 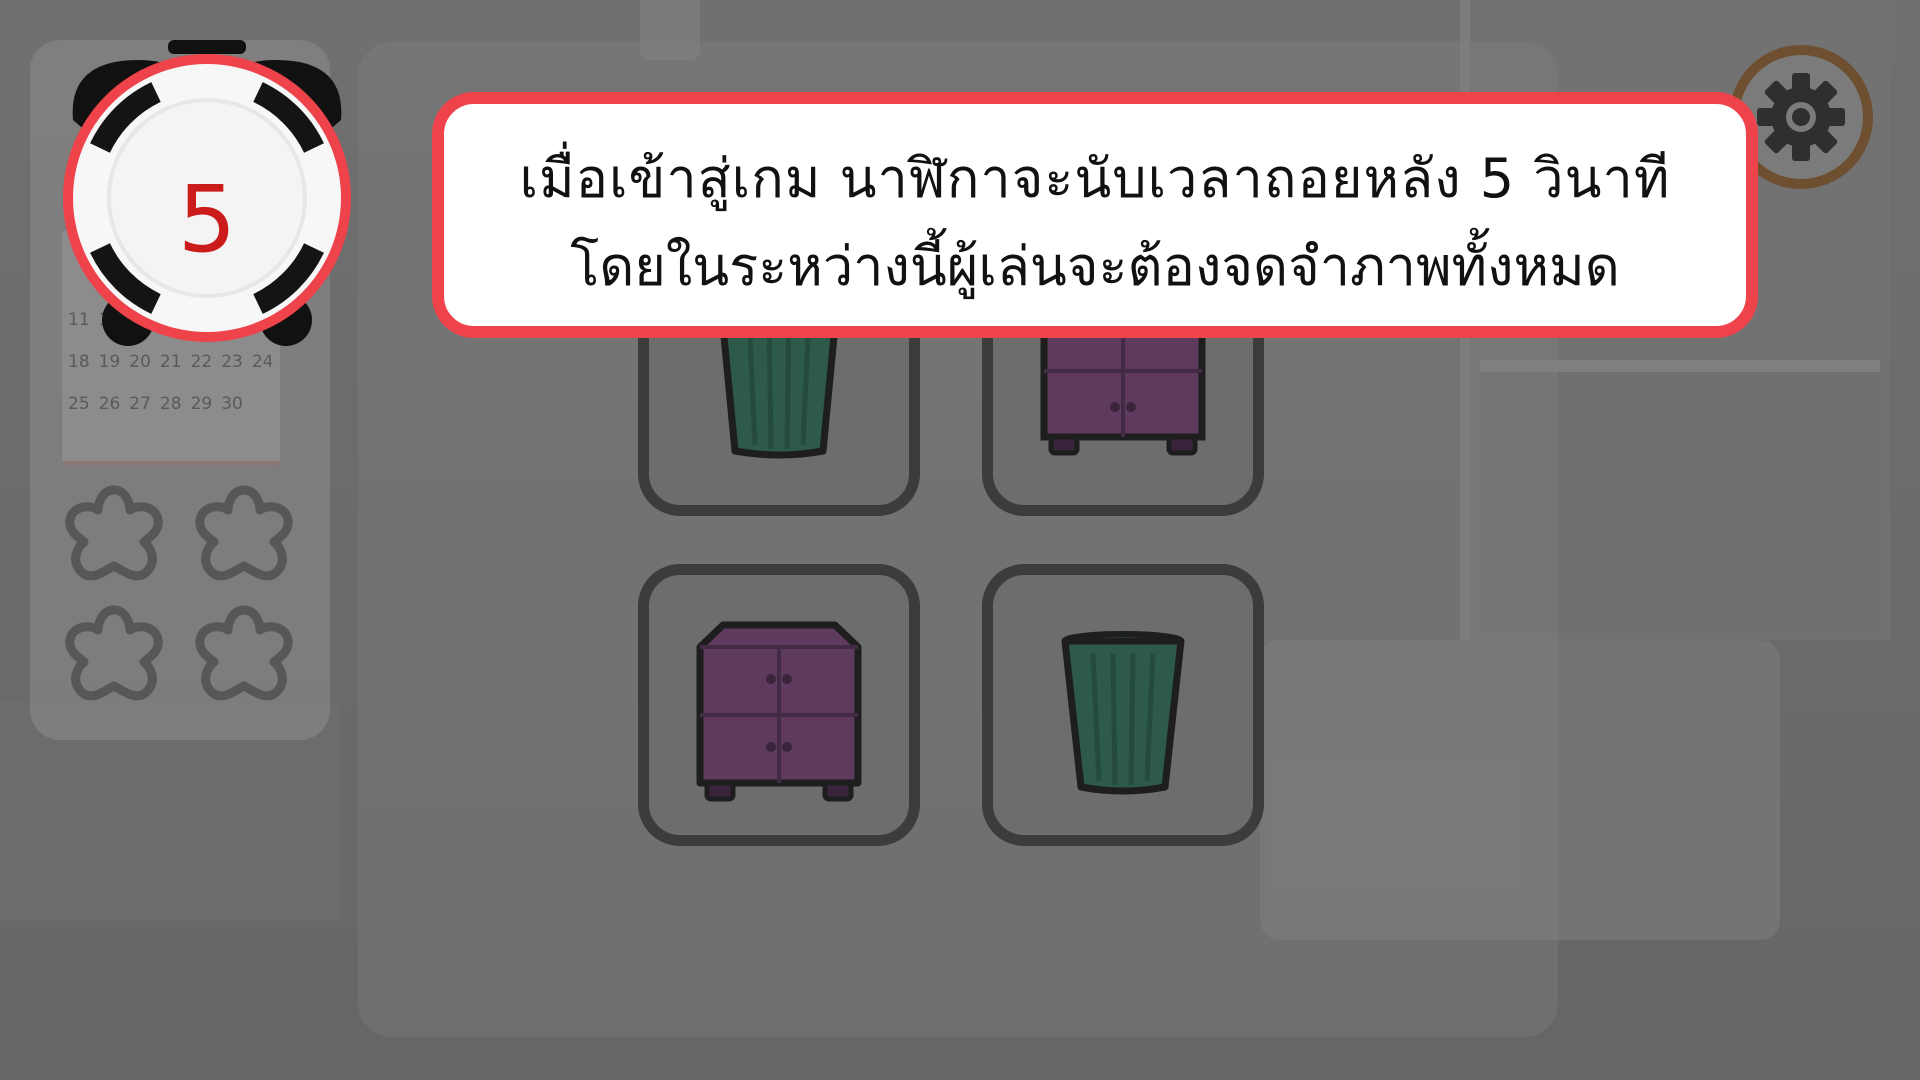 What do you see at coordinates (109, 362) in the screenshot?
I see `calendar-day: 19` at bounding box center [109, 362].